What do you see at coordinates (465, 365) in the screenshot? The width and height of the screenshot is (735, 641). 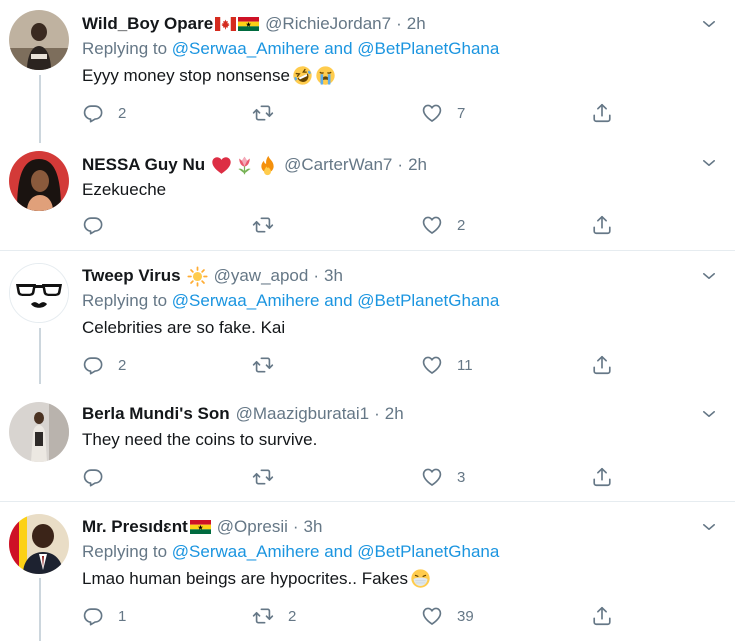 I see `like-count: 11` at bounding box center [465, 365].